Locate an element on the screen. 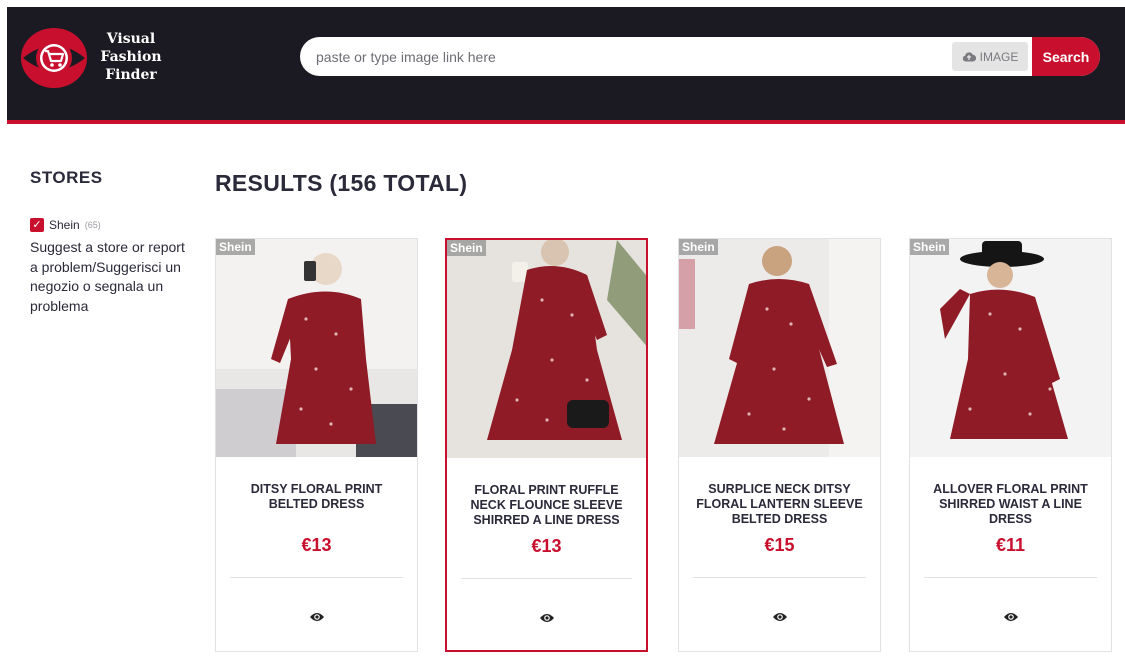 The image size is (1125, 668). store-filter-label: Shein is located at coordinates (64, 225).